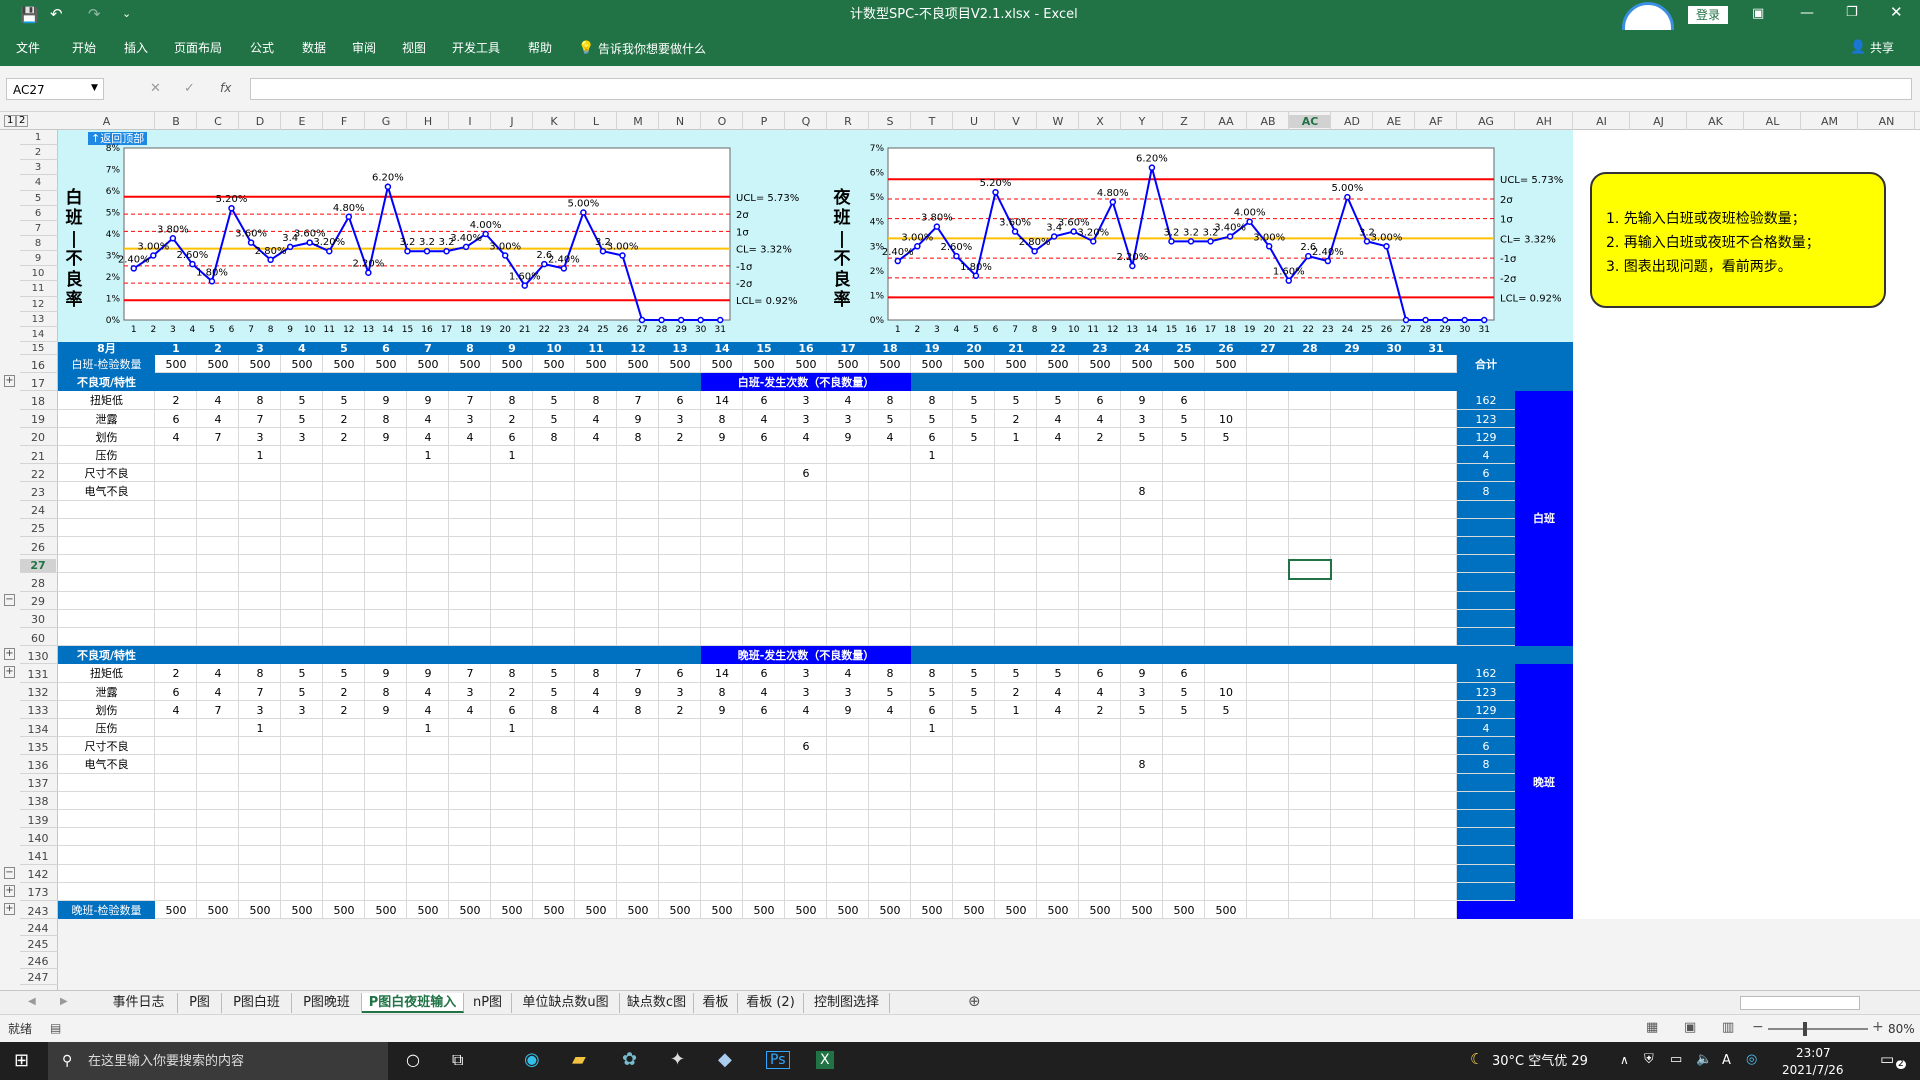  What do you see at coordinates (257, 1003) in the screenshot?
I see `sheet-tab: P图白班` at bounding box center [257, 1003].